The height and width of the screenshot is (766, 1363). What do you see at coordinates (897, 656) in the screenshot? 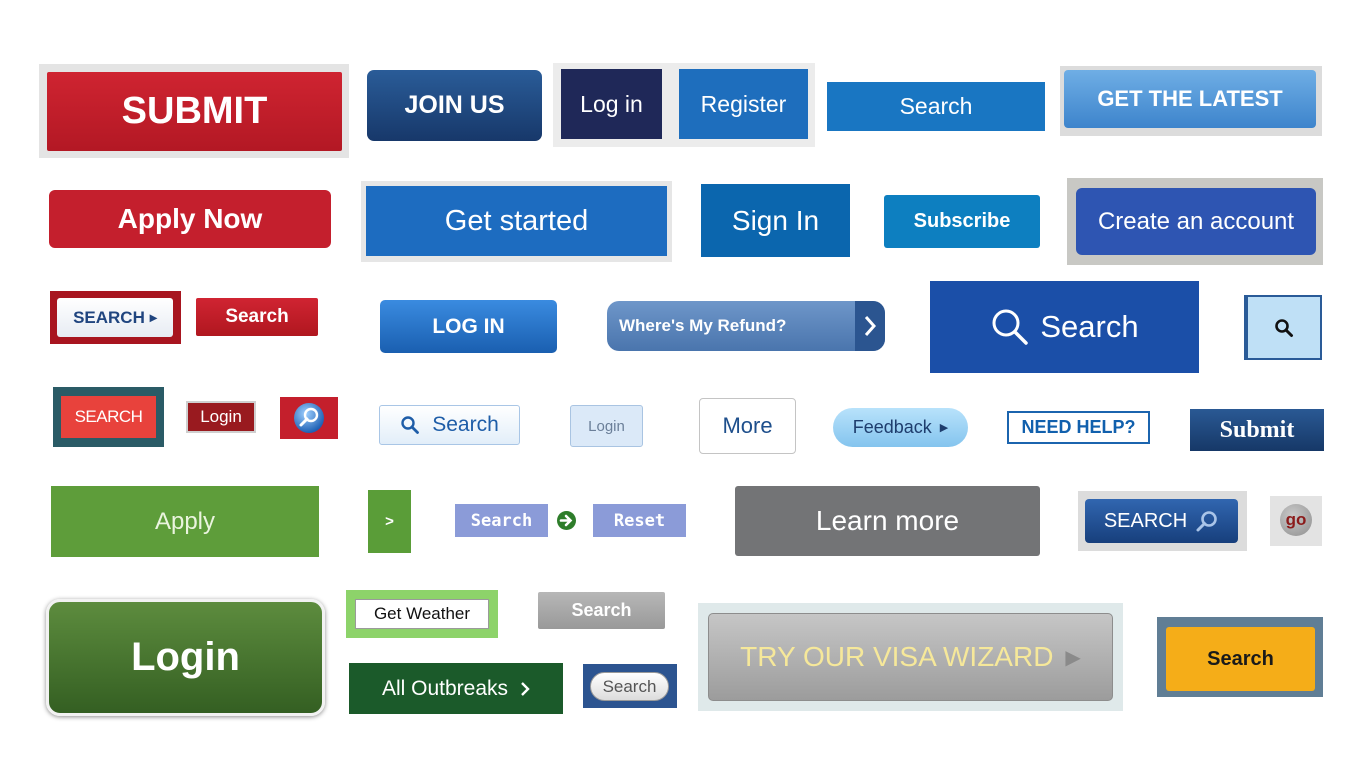
I see `visa-wizard-label: TRY OUR VISA WIZARD` at bounding box center [897, 656].